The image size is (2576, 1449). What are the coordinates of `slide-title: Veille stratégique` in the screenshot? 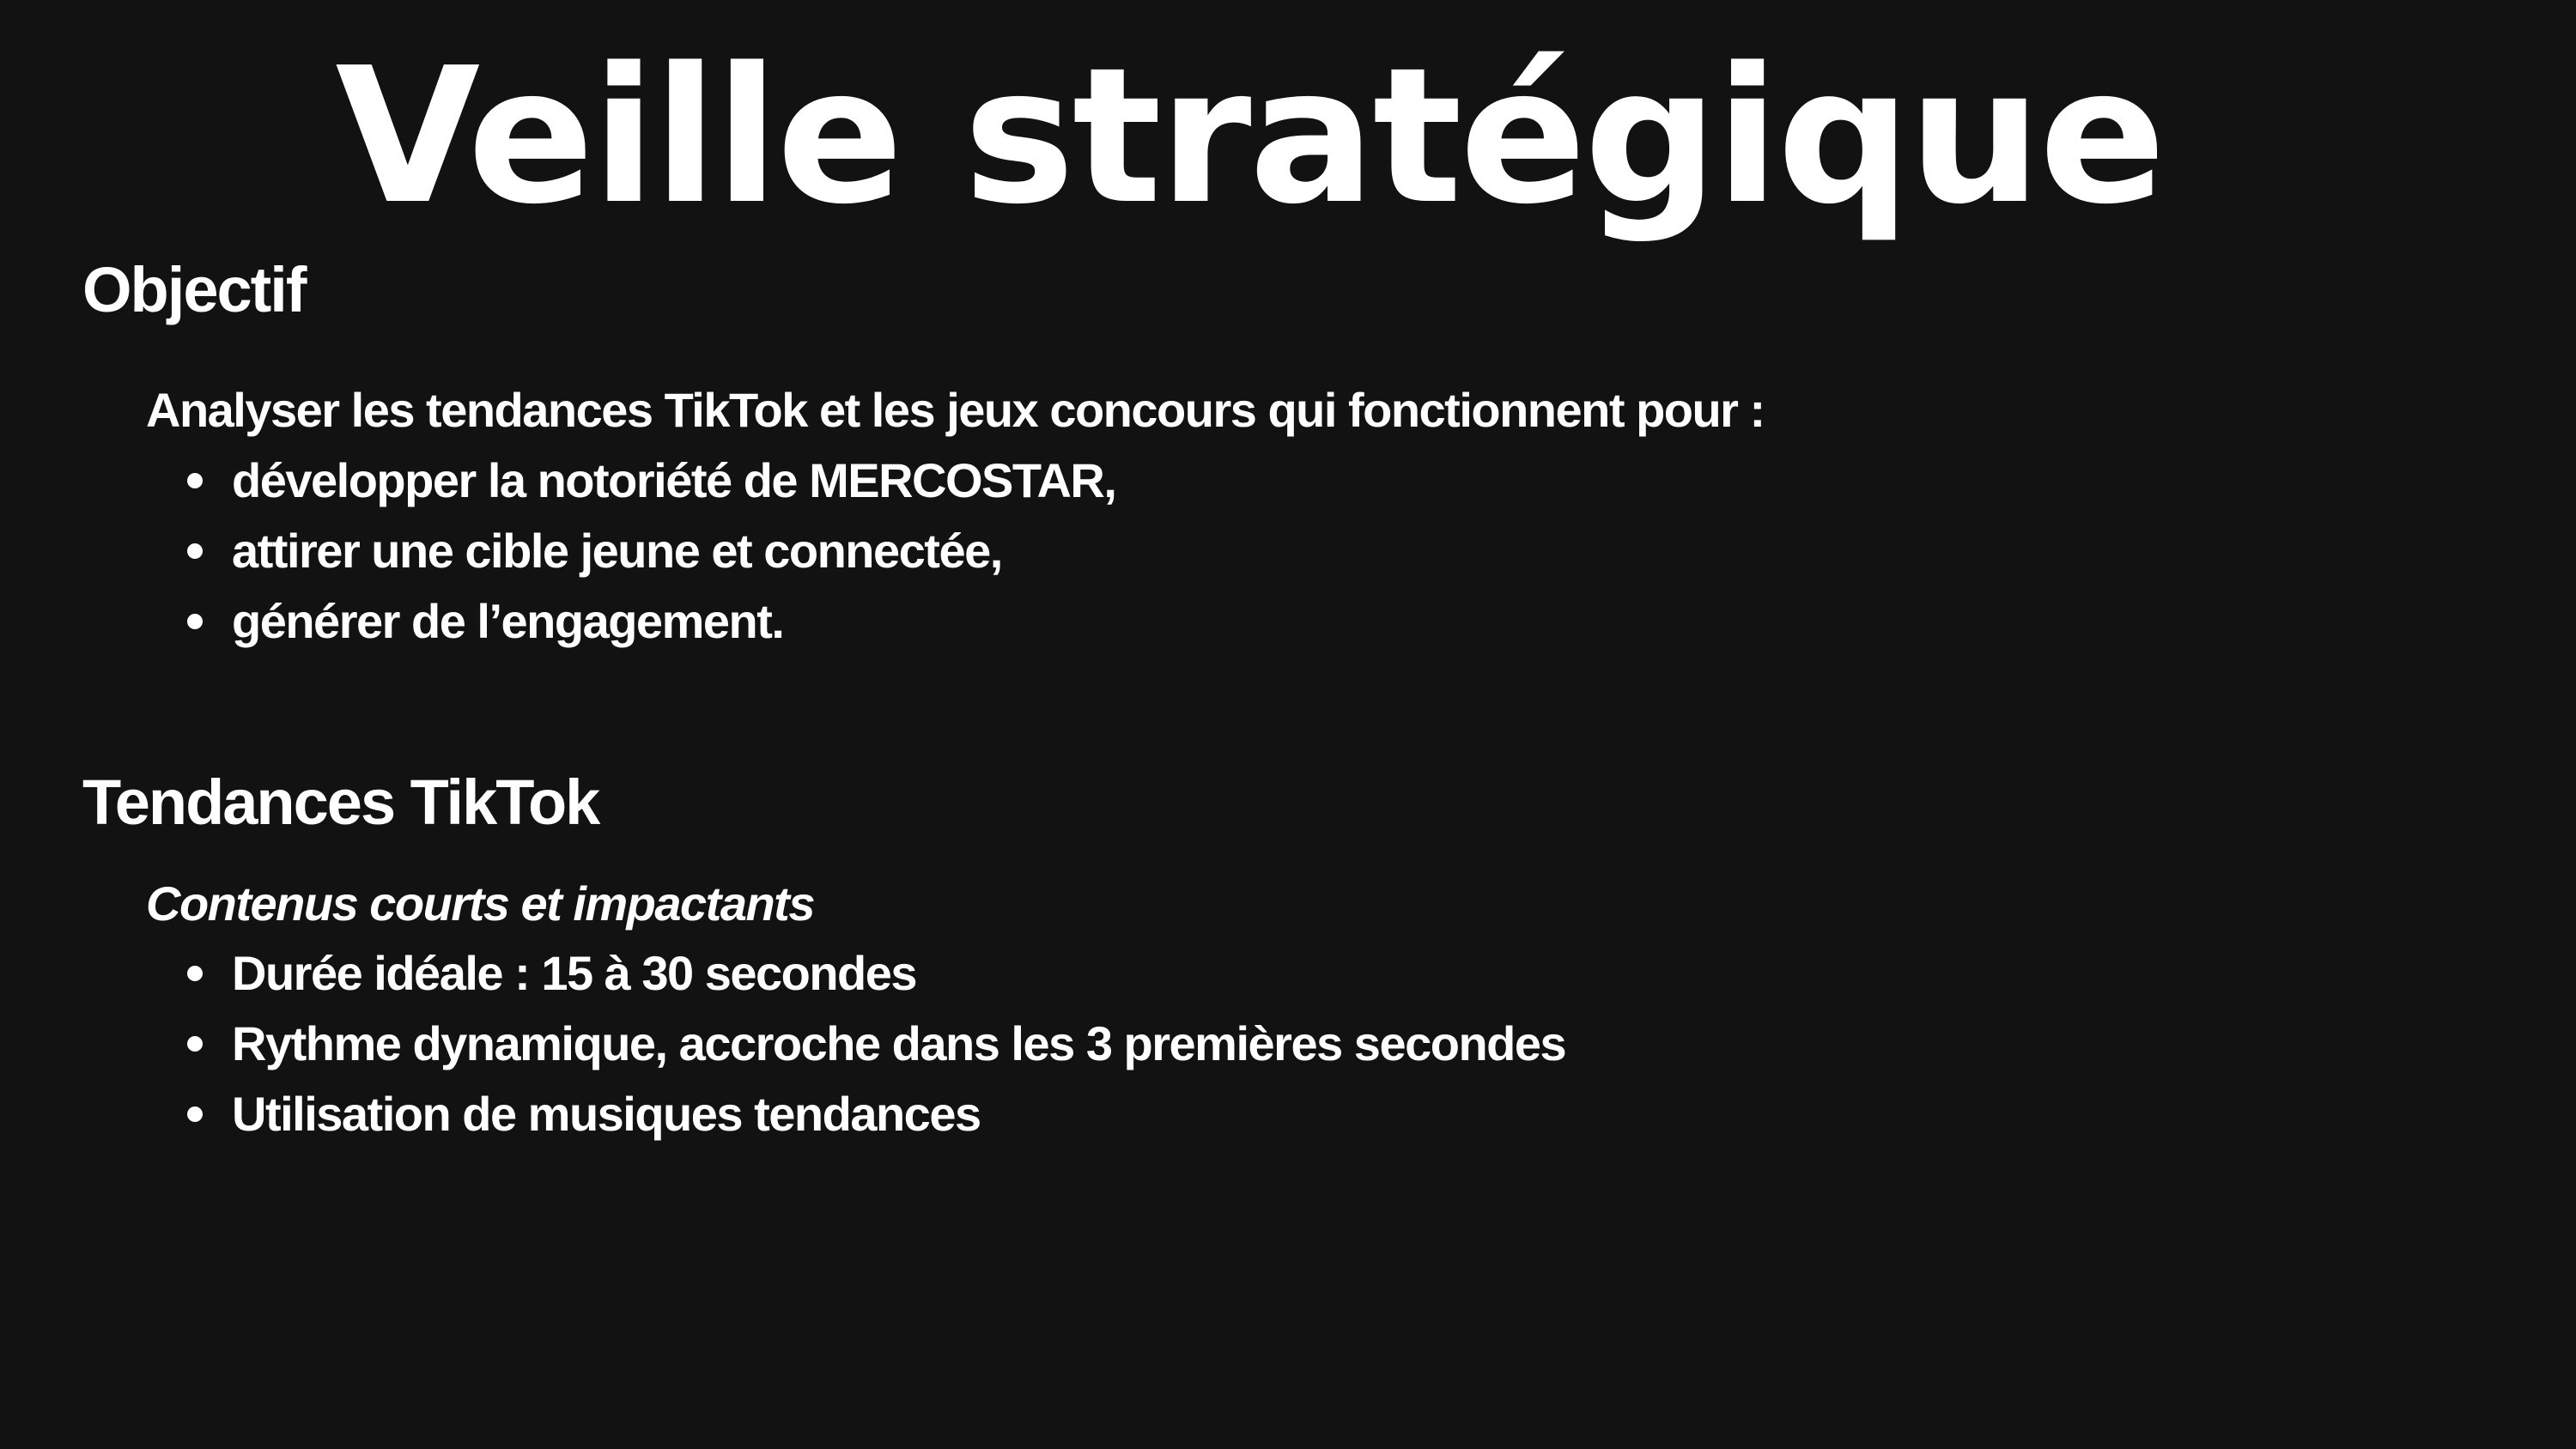 It's located at (1250, 137).